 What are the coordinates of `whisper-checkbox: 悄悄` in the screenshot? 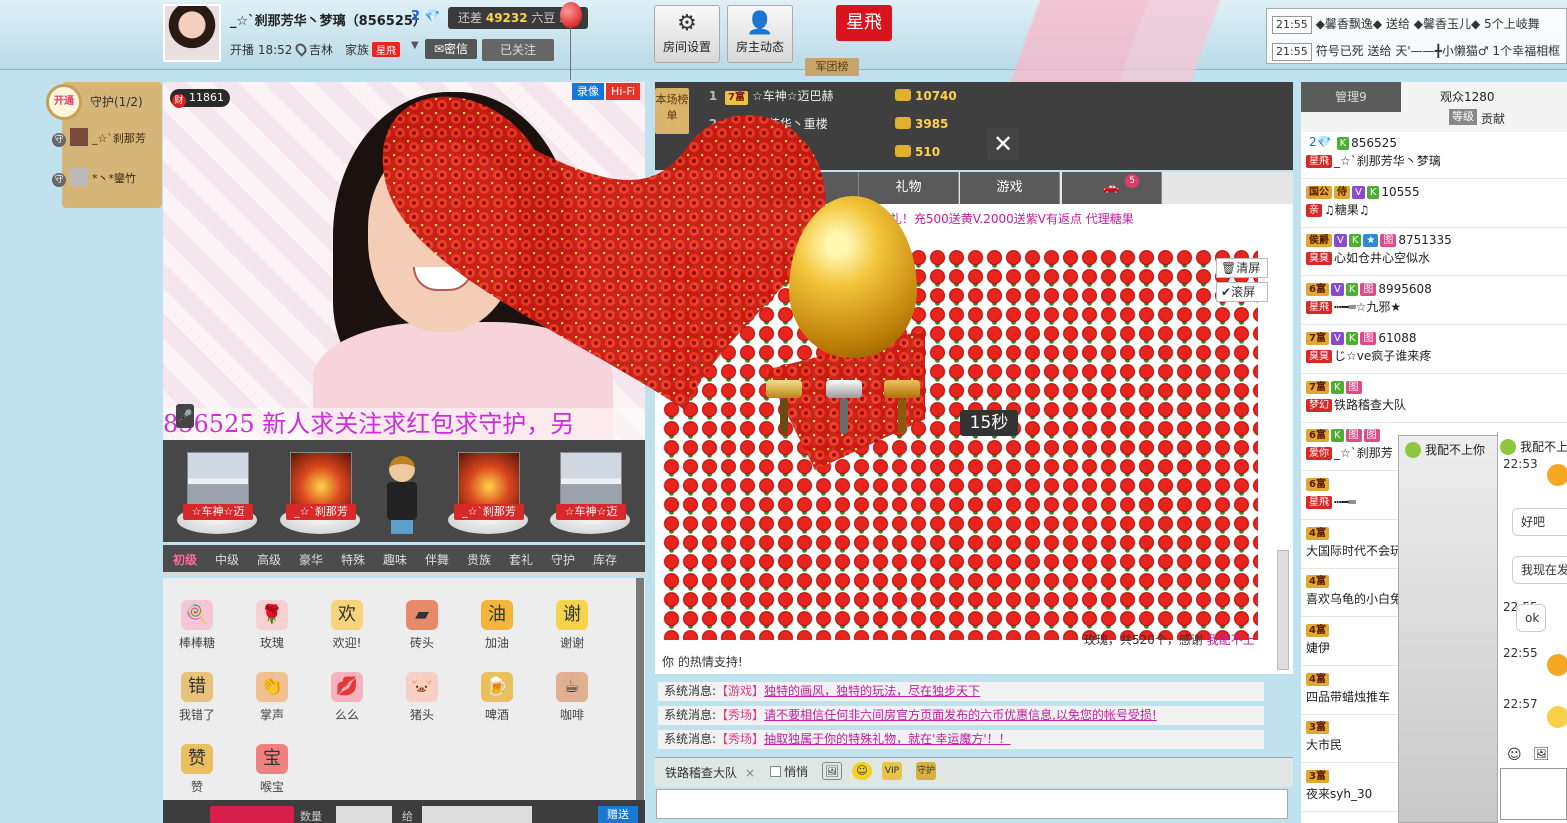 It's located at (789, 771).